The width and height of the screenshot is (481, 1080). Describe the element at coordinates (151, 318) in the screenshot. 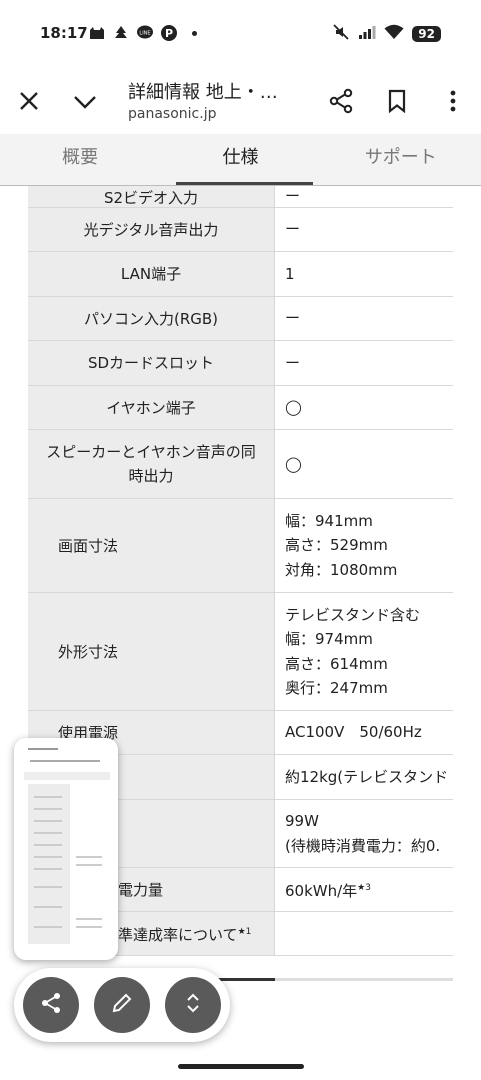

I see `spec-label: パソコン入力(RGB)` at that location.